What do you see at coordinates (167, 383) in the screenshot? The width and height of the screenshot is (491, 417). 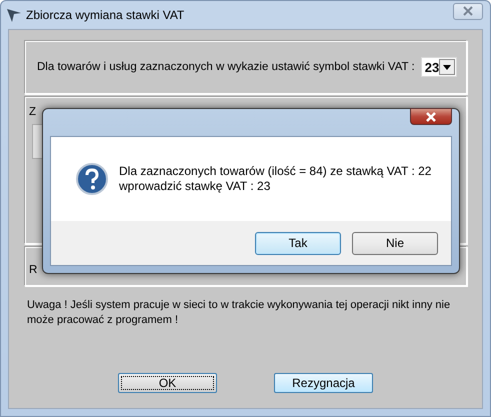 I see `ok-button: OK` at bounding box center [167, 383].